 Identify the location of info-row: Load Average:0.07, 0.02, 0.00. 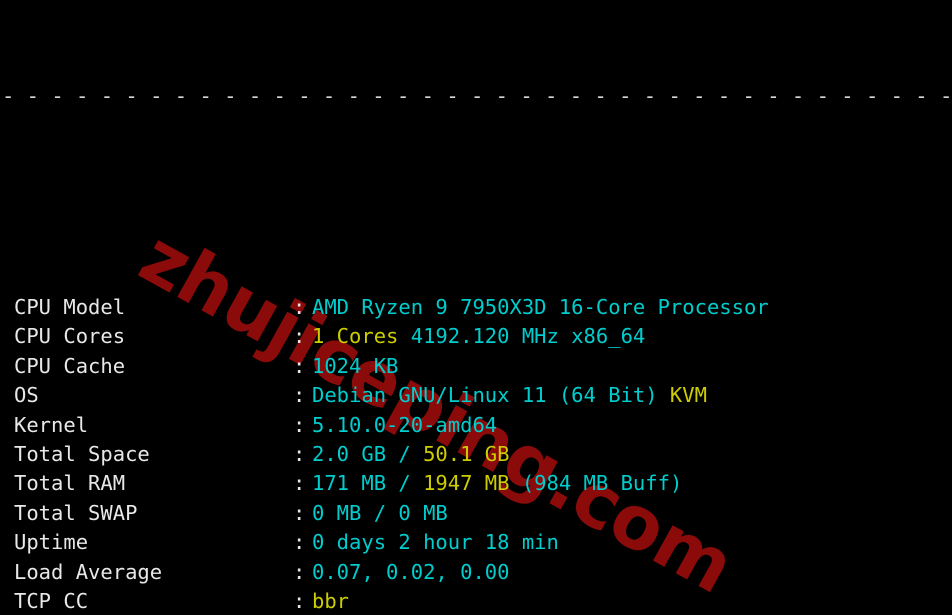
(476, 572).